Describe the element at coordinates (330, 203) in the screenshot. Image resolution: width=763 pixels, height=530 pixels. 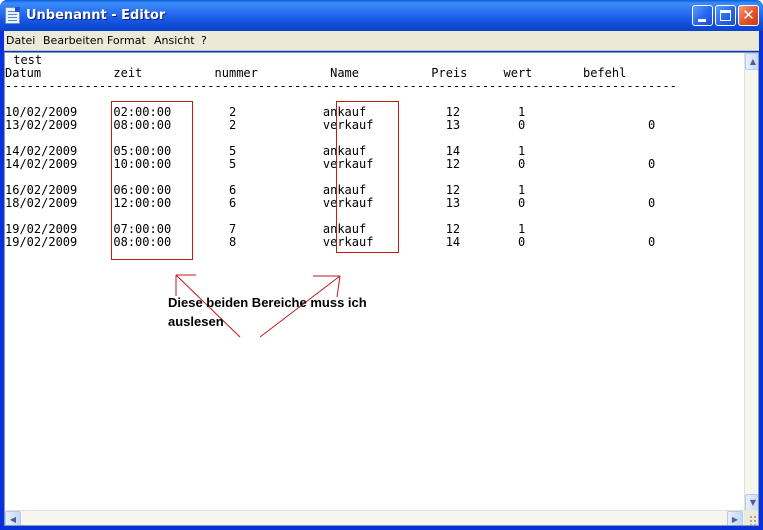
I see `text-line: 18/02/2009 12:00:00 6 verkauf 13 0 0` at that location.